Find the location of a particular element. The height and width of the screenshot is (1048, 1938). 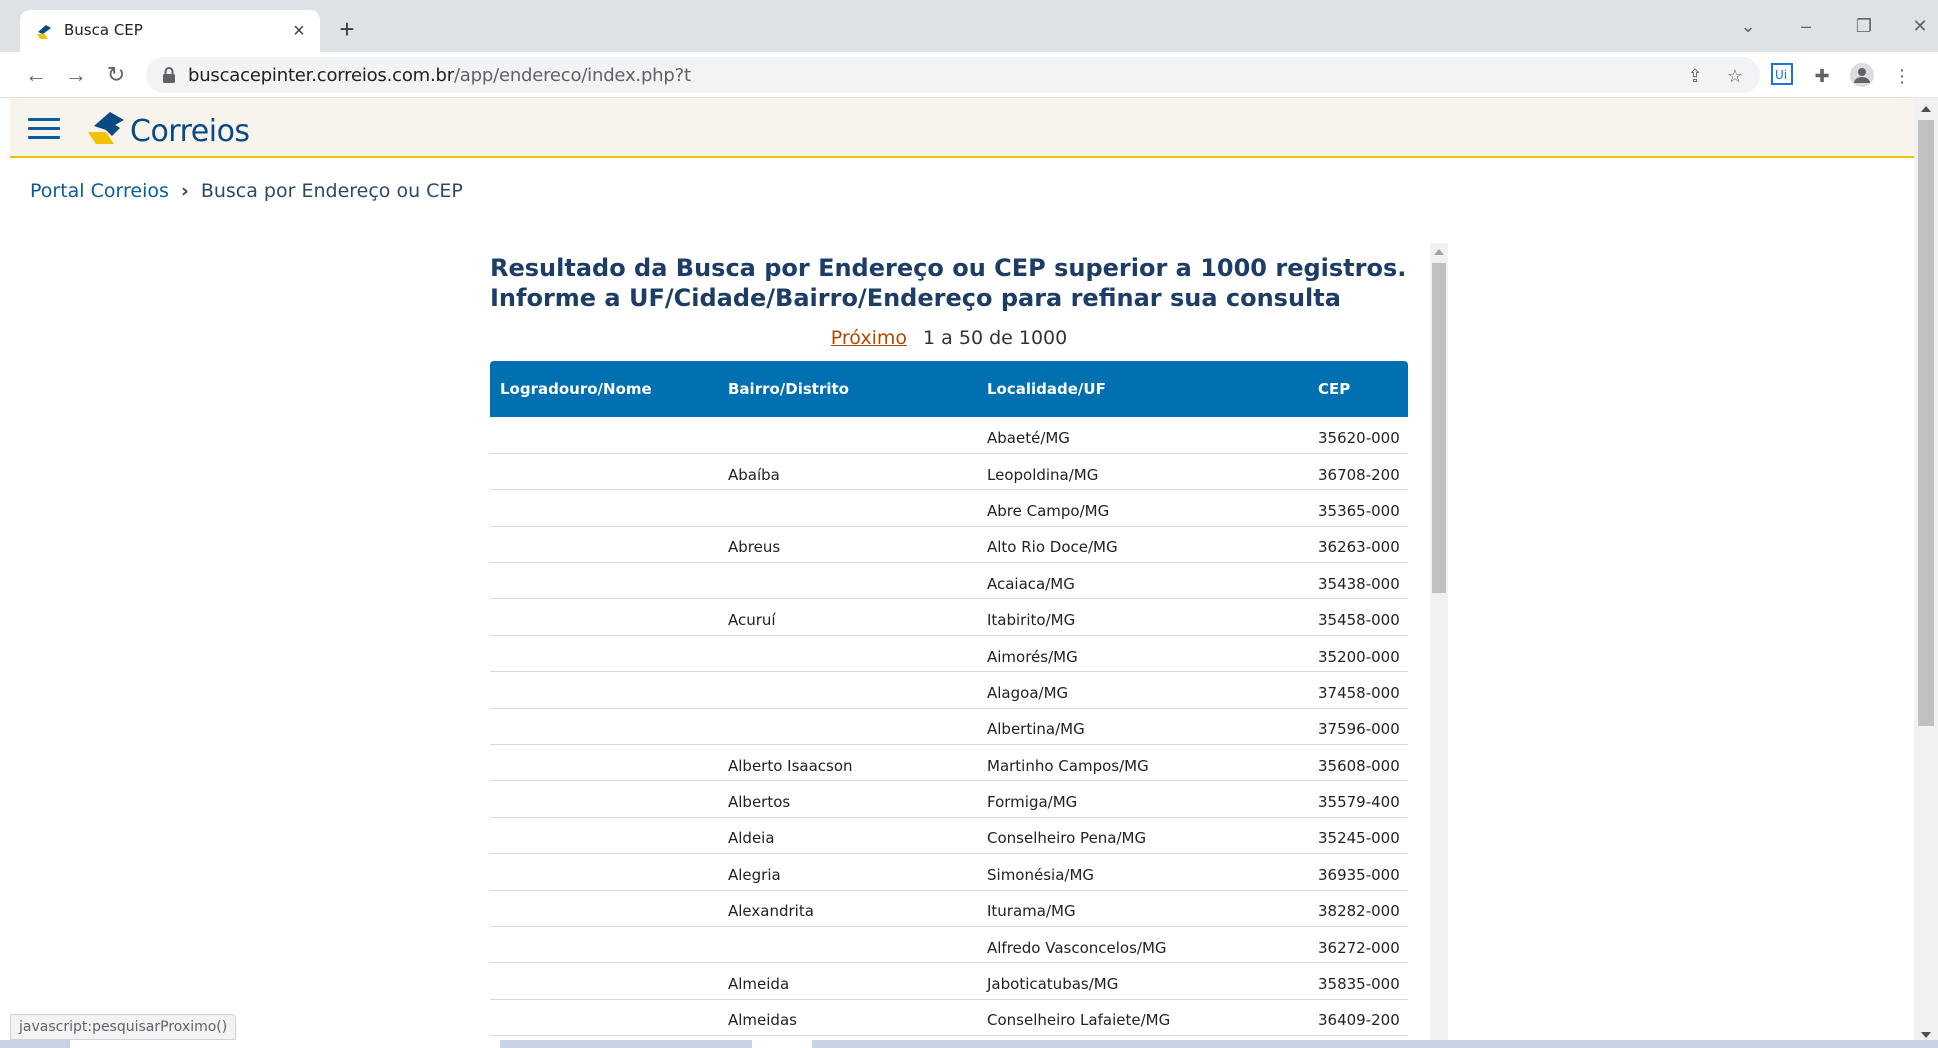

logo-text: Correios is located at coordinates (190, 131).